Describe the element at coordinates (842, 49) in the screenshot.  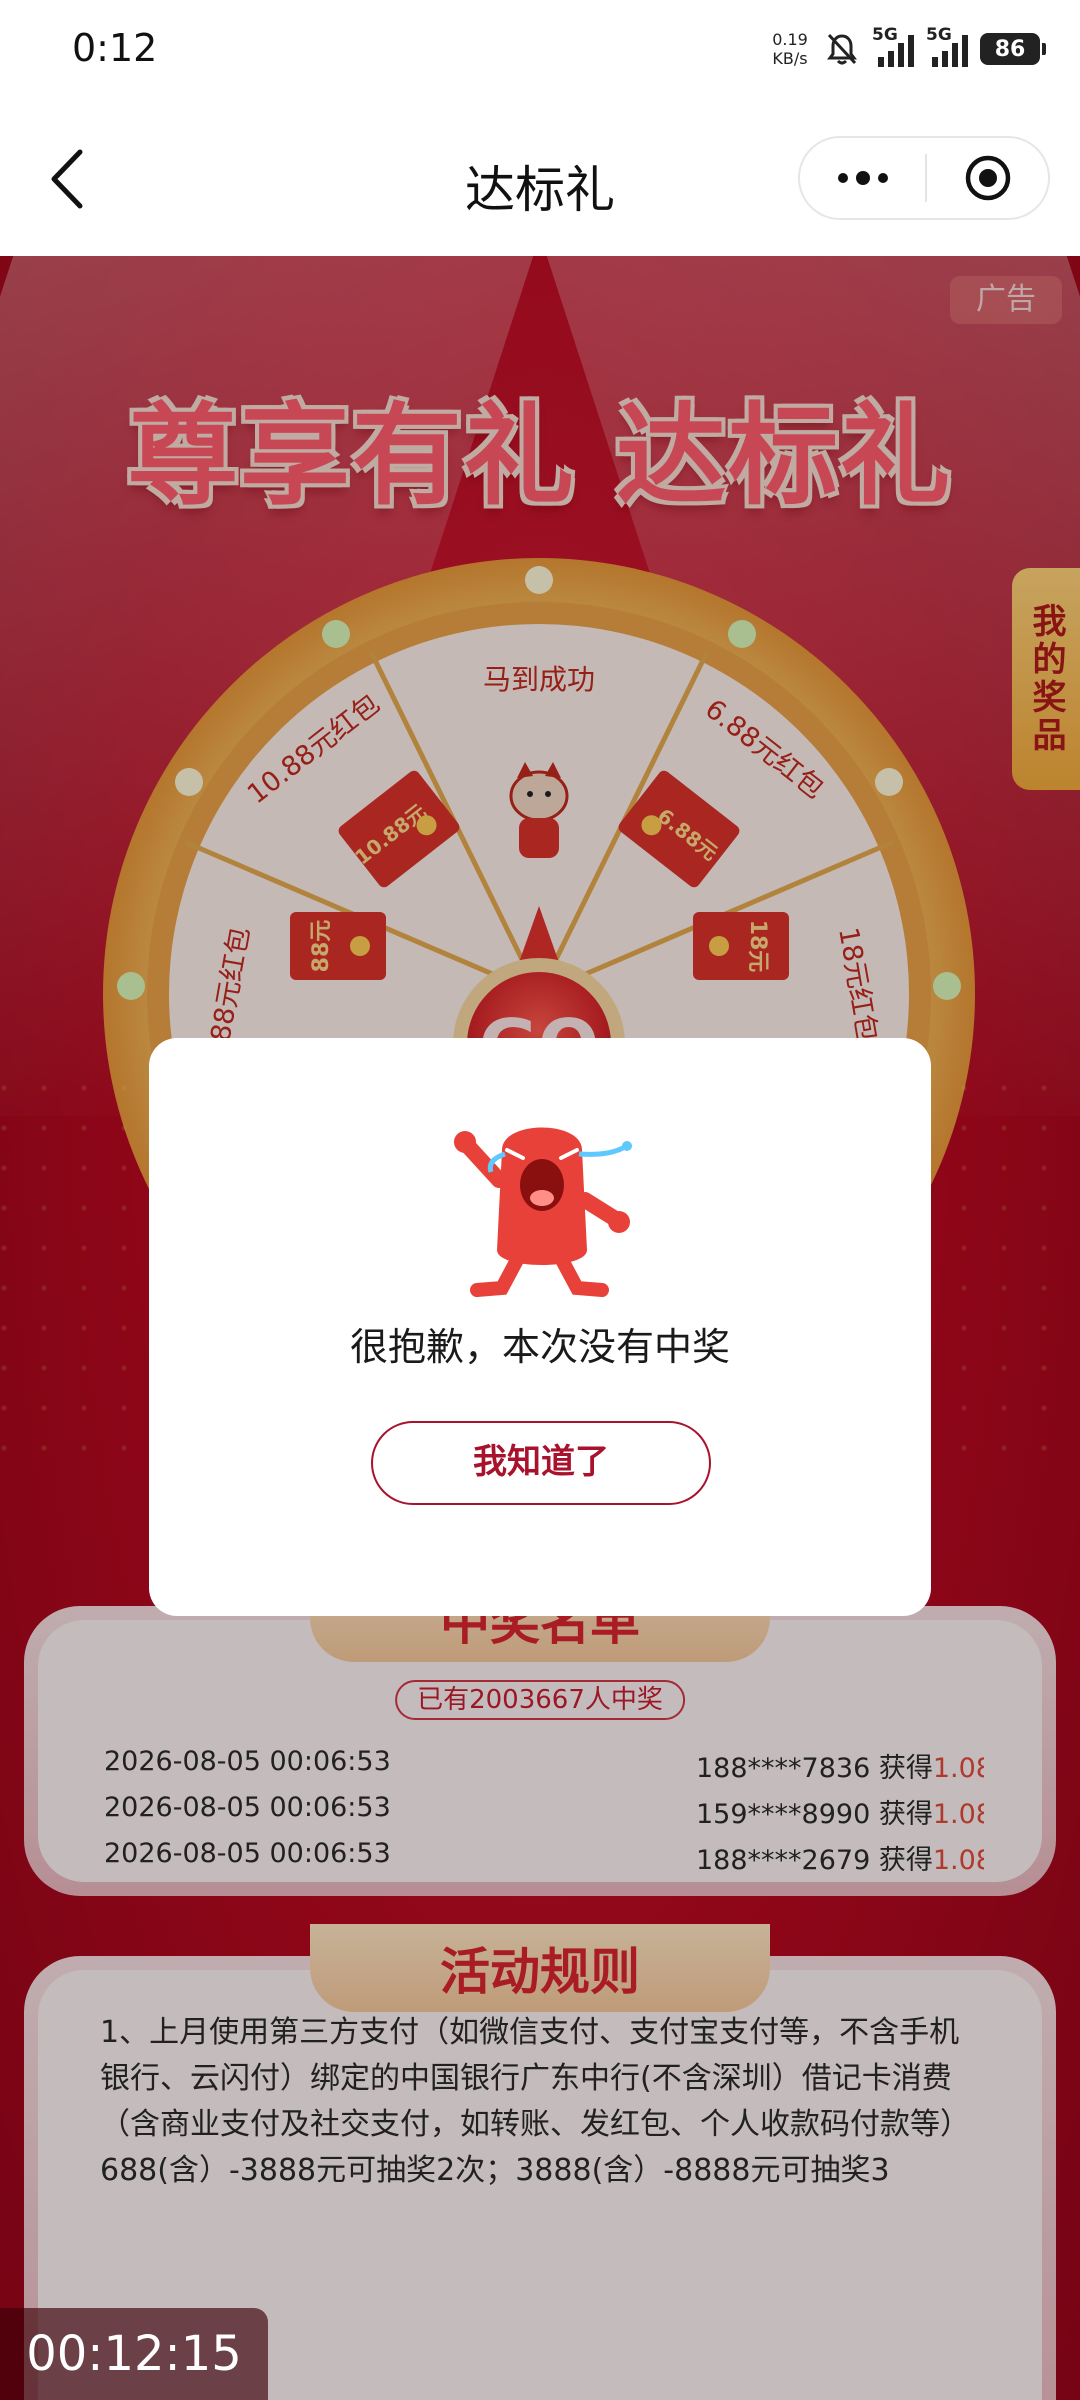
I see `mute-bell-icon` at that location.